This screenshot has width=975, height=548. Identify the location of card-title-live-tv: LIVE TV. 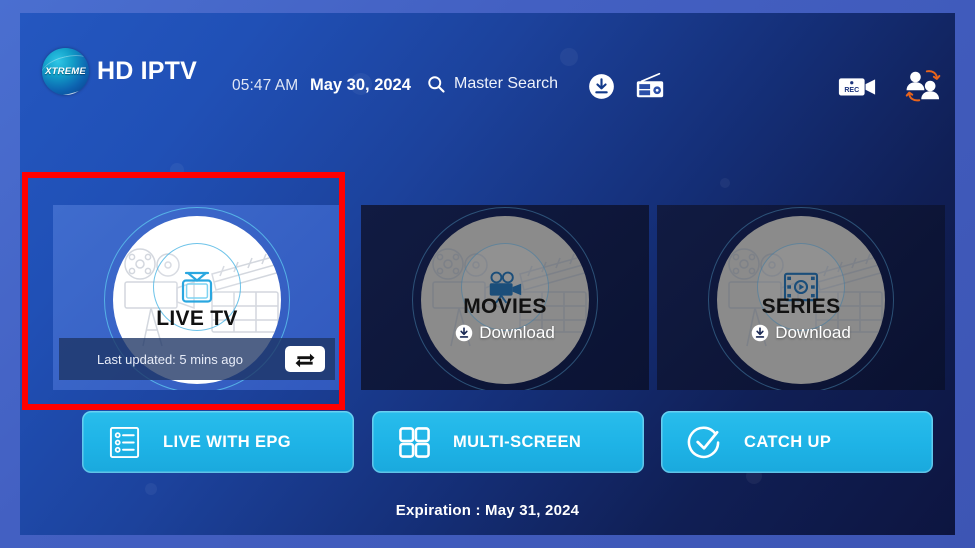
(197, 318).